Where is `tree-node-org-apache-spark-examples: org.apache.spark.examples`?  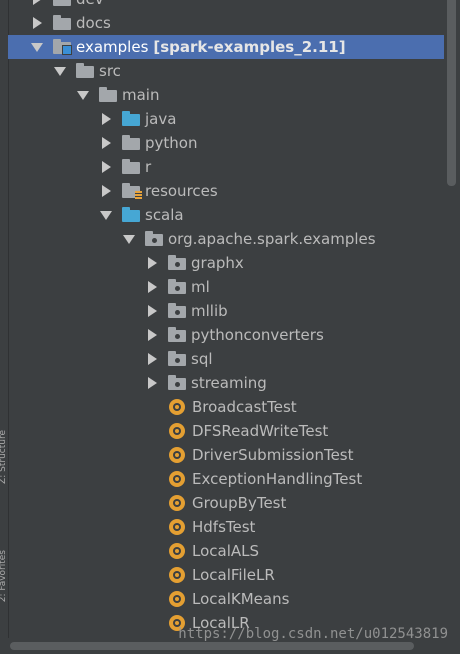
tree-node-org-apache-spark-examples: org.apache.spark.examples is located at coordinates (226, 239).